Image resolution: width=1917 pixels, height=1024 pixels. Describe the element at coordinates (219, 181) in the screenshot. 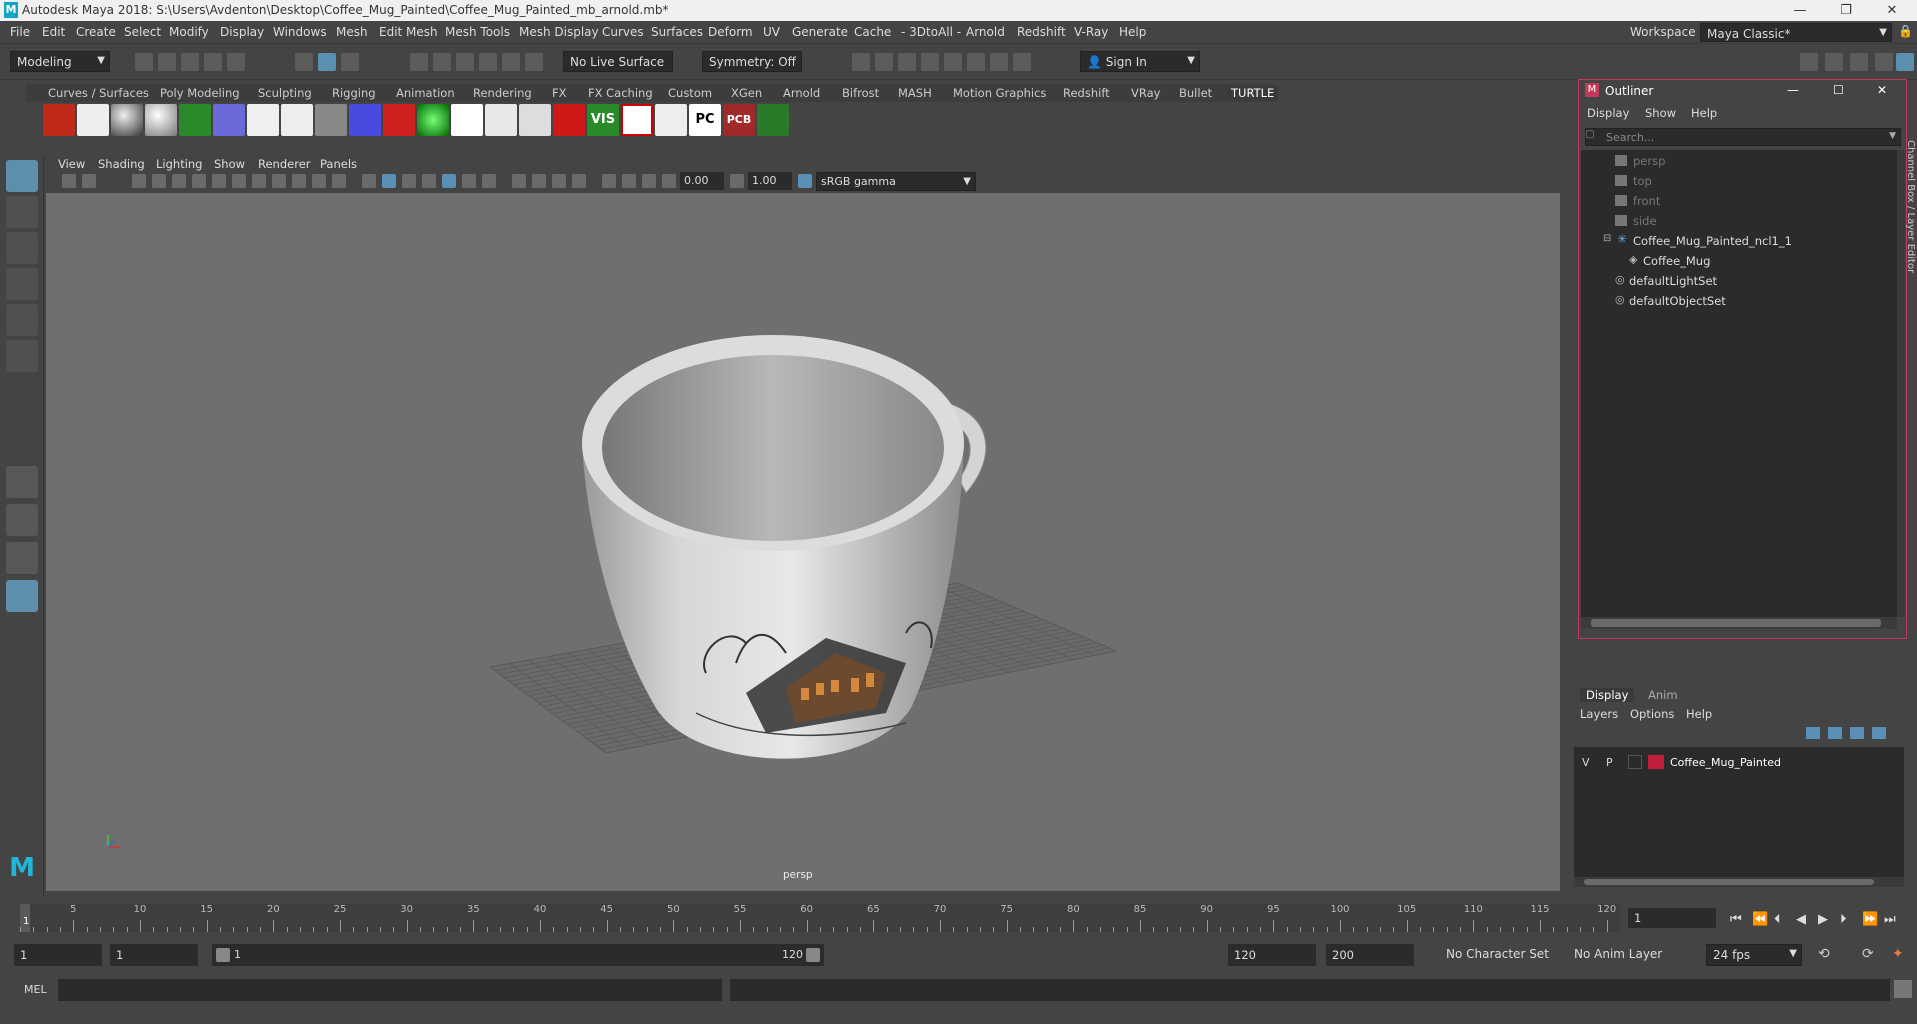

I see `grid-toggle-icon` at that location.